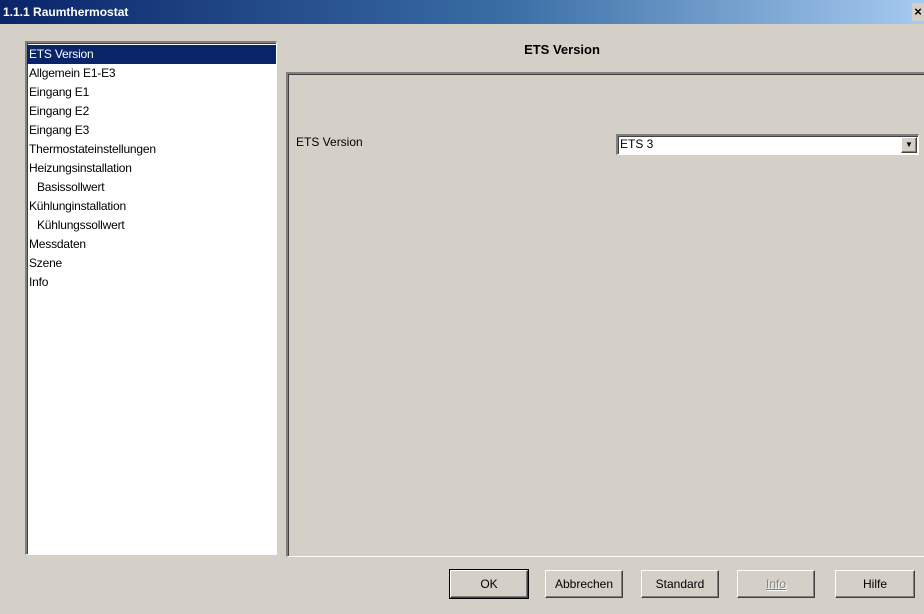  What do you see at coordinates (562, 49) in the screenshot?
I see `page-title: ETS Version` at bounding box center [562, 49].